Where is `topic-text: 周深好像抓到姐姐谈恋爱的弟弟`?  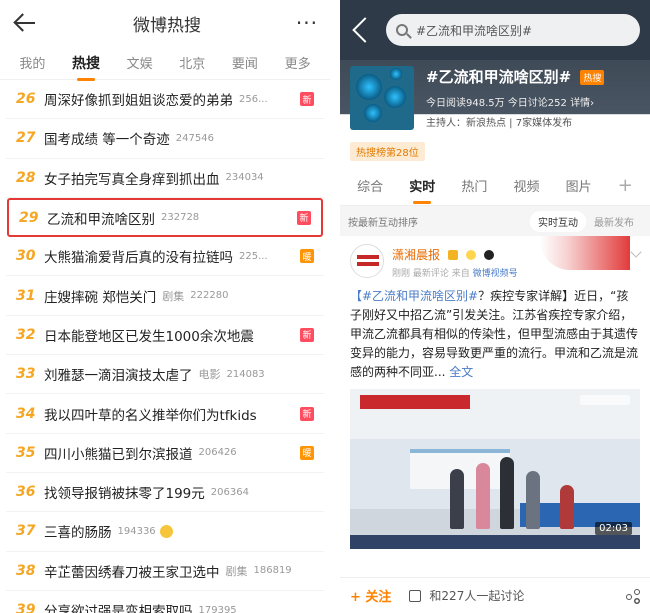 topic-text: 周深好像抓到姐姐谈恋爱的弟弟 is located at coordinates (138, 101).